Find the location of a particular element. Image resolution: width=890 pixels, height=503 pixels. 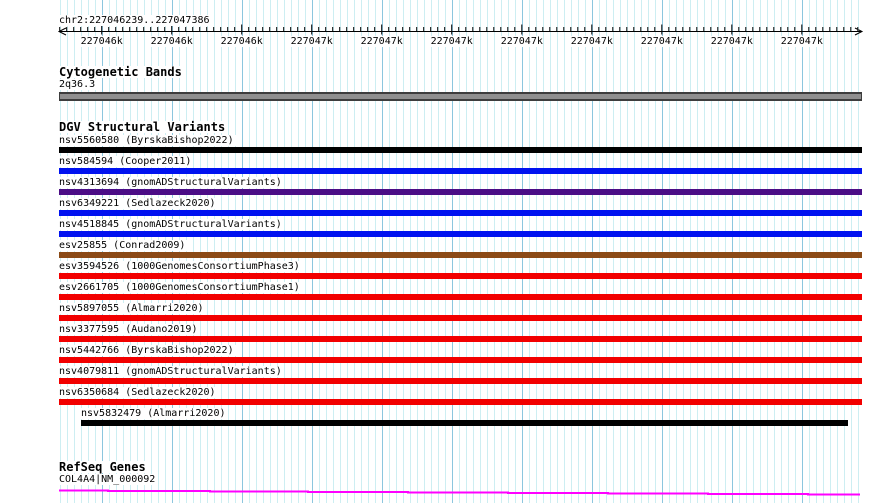

variant-label: esv25855 (Conrad2009) is located at coordinates (123, 245).